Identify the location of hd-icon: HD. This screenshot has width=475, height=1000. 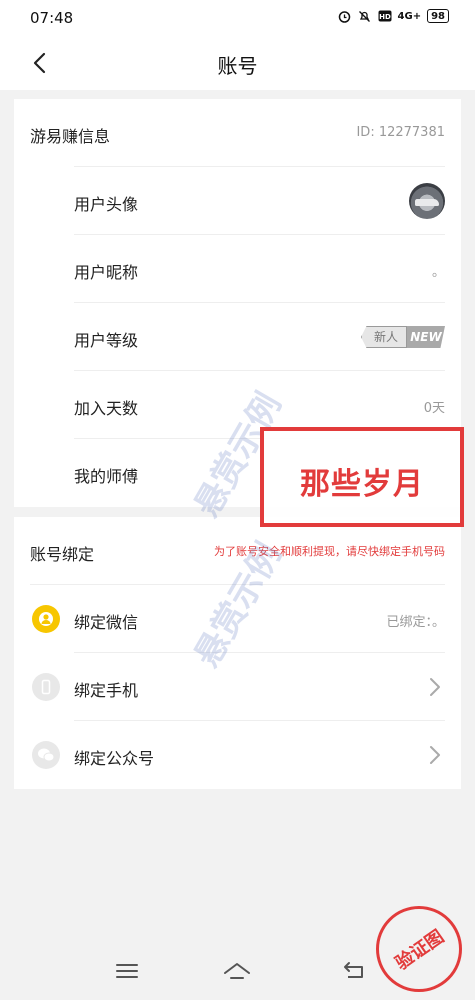
(385, 16).